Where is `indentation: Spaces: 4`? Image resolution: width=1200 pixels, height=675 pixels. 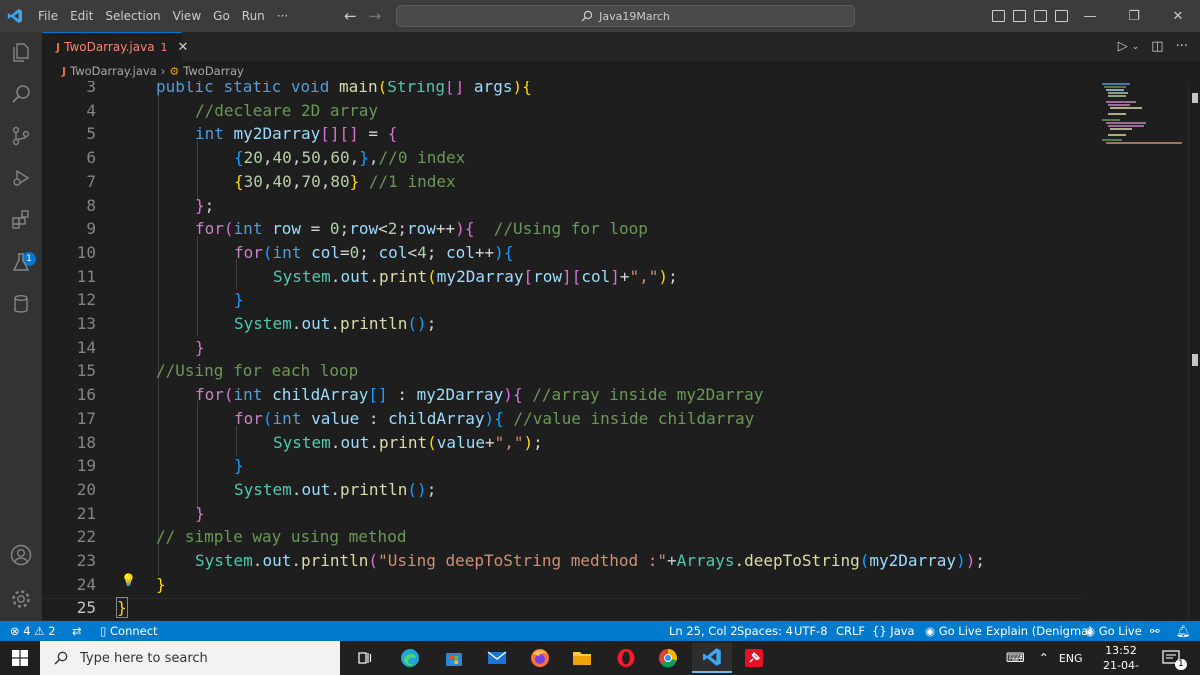 indentation: Spaces: 4 is located at coordinates (765, 631).